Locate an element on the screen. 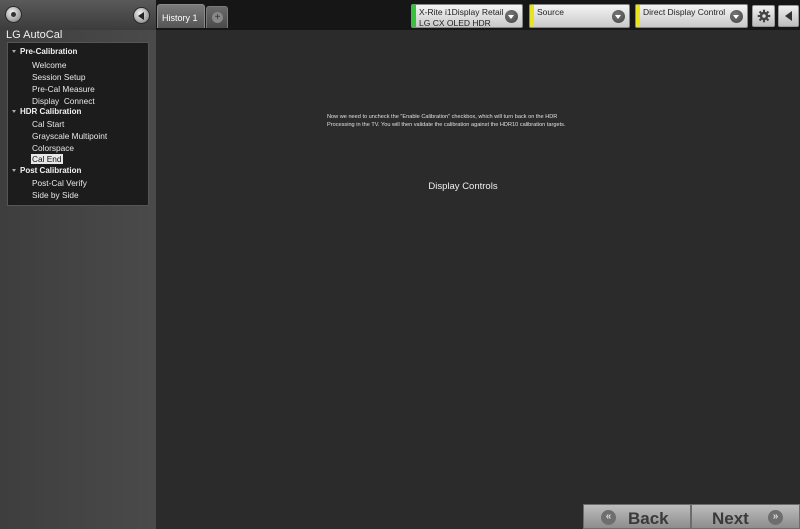 This screenshot has width=800, height=529. display-control-select: Direct Display Control is located at coordinates (691, 16).